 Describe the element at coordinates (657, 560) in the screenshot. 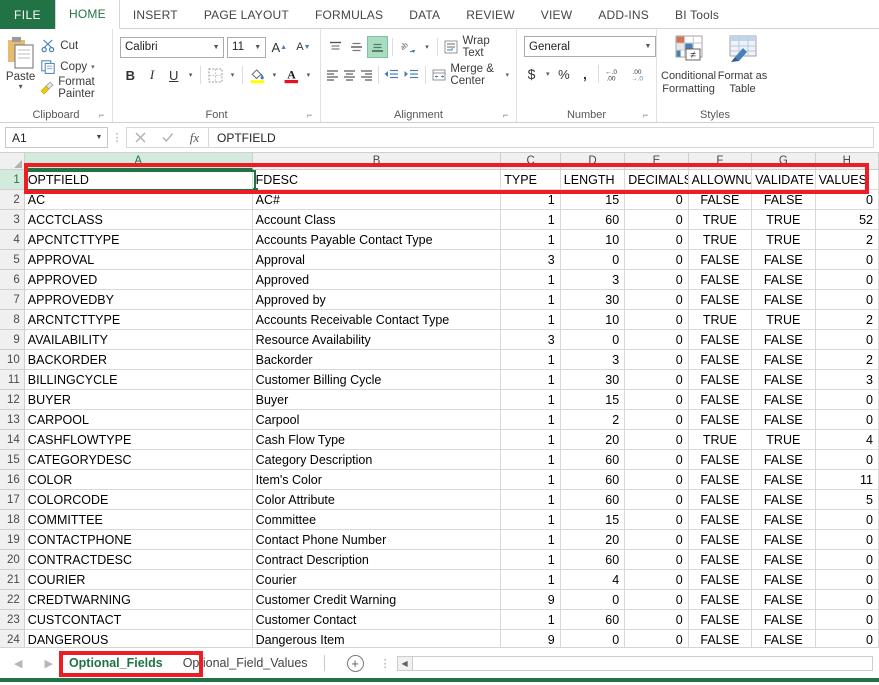

I see `cell-E20: 0` at that location.